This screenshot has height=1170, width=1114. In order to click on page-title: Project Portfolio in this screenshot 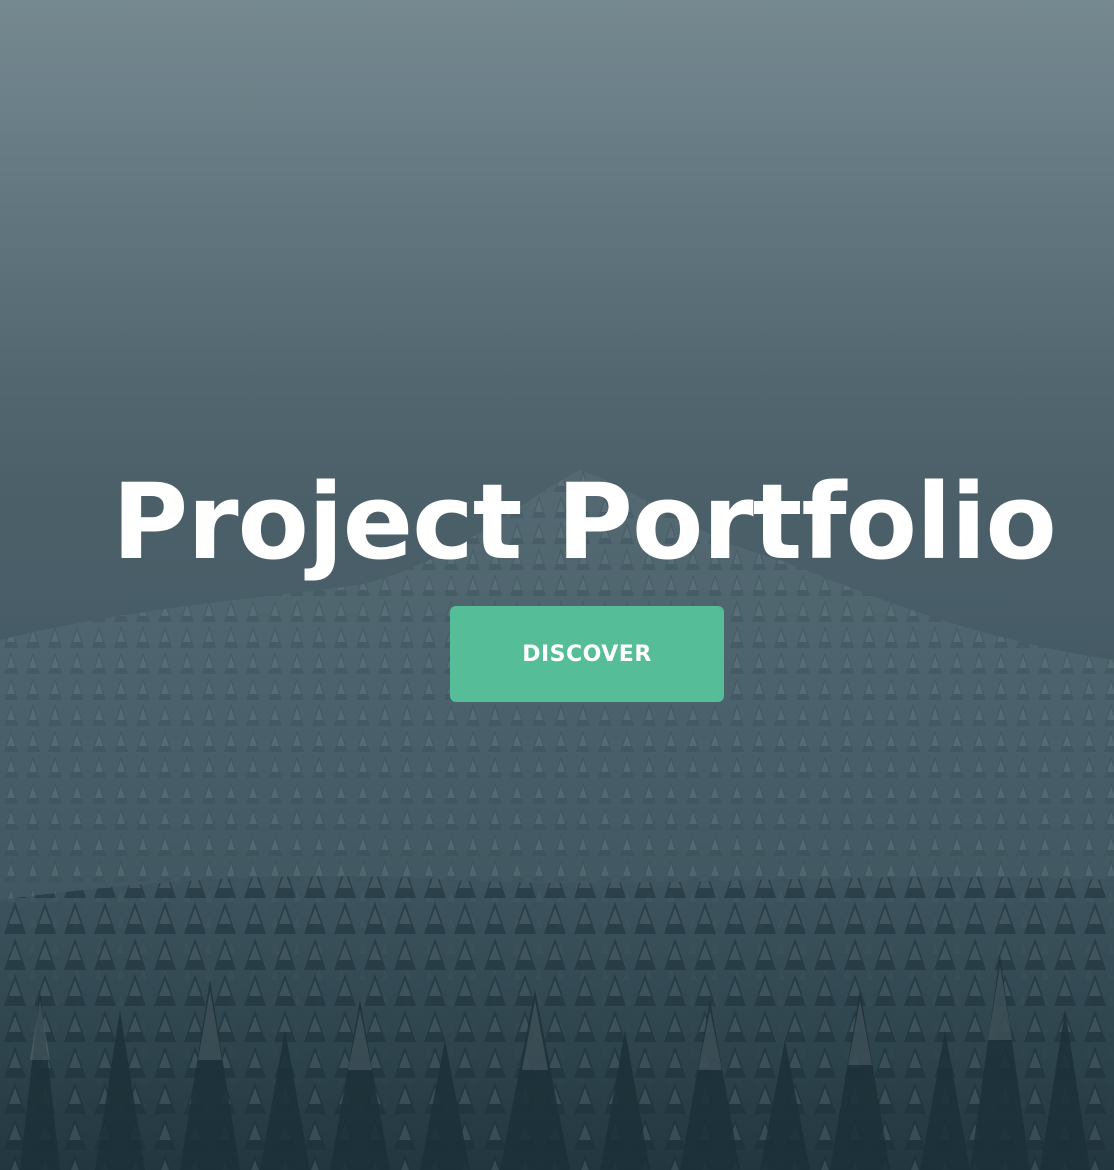, I will do `click(584, 522)`.